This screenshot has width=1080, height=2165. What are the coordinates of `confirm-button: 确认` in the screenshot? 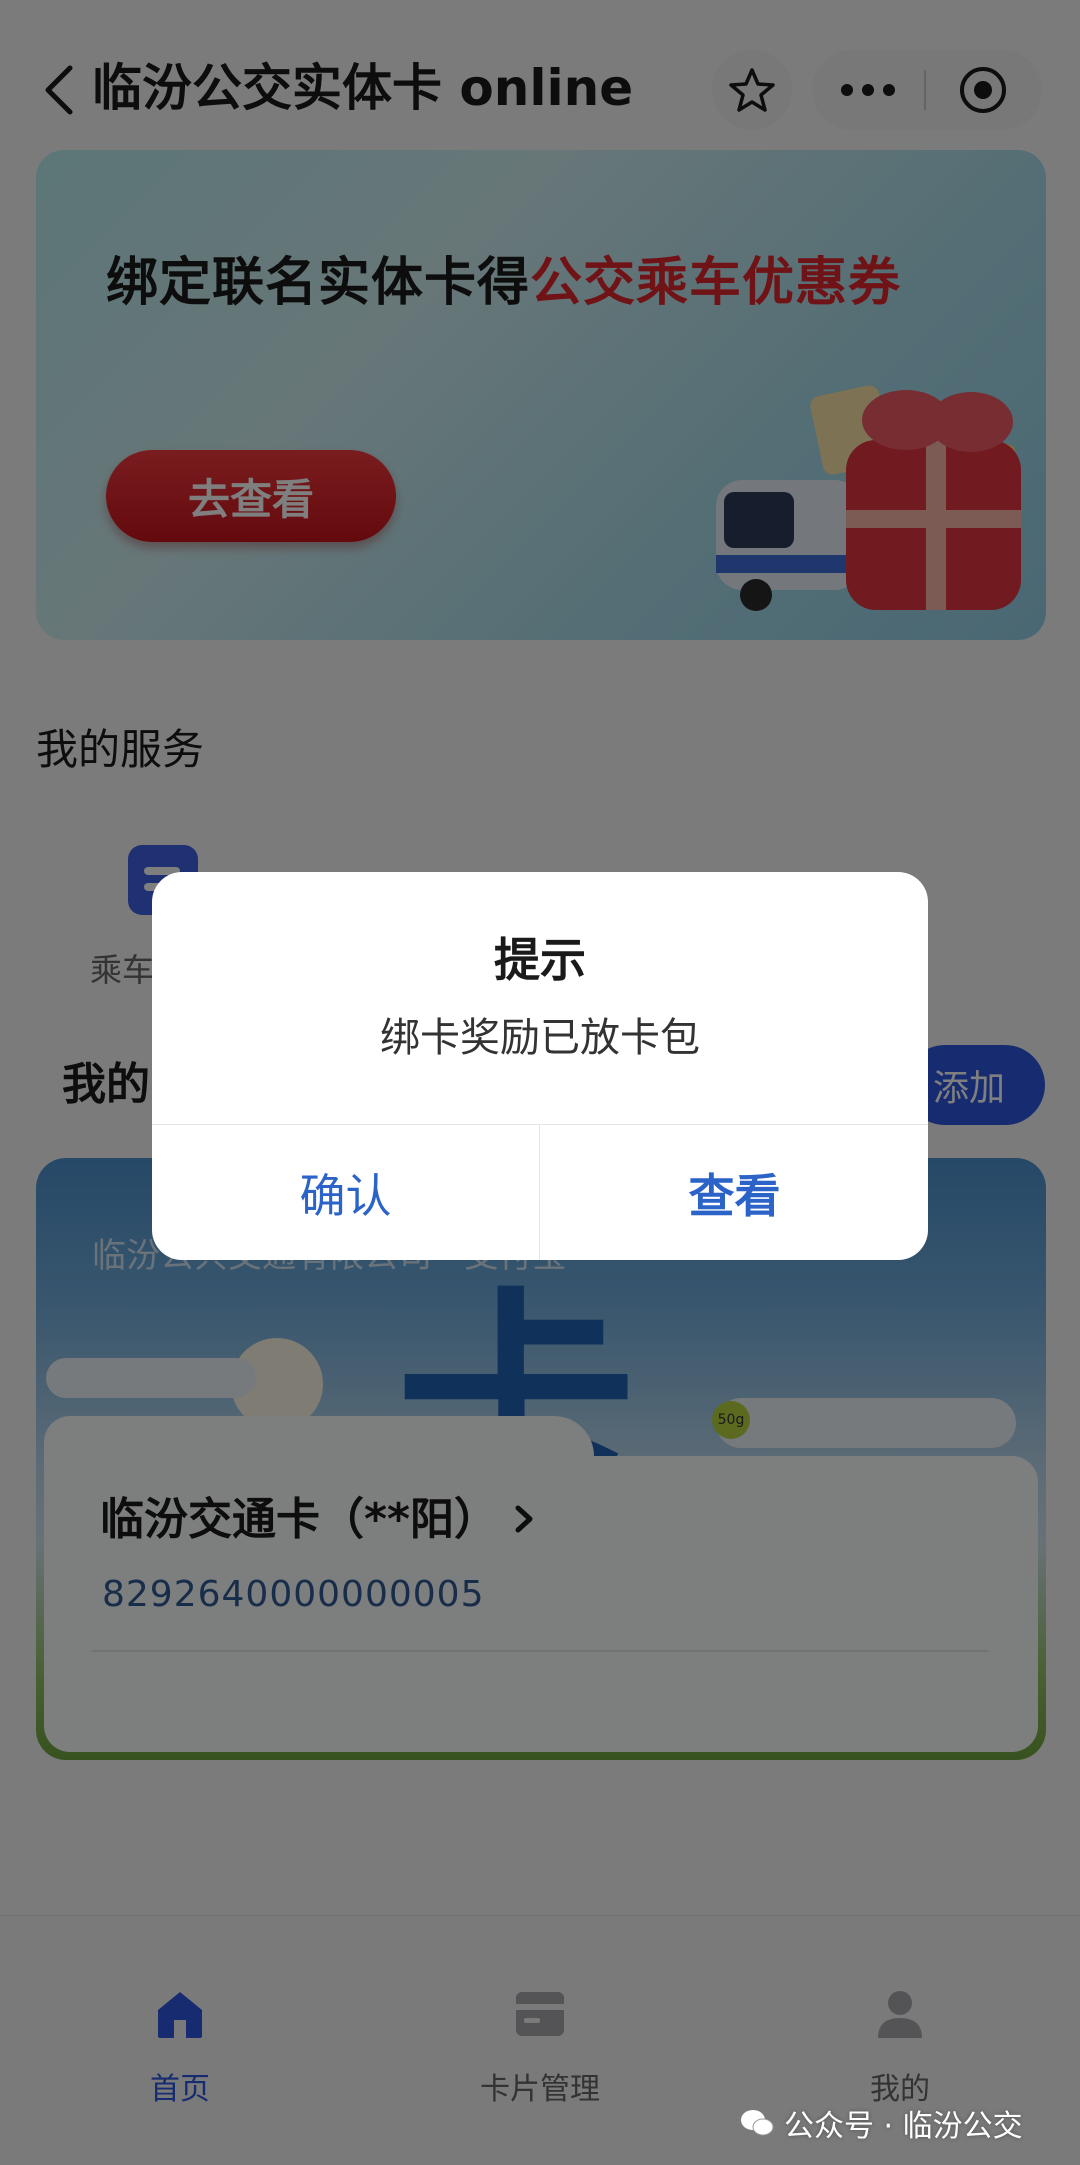 It's located at (345, 1192).